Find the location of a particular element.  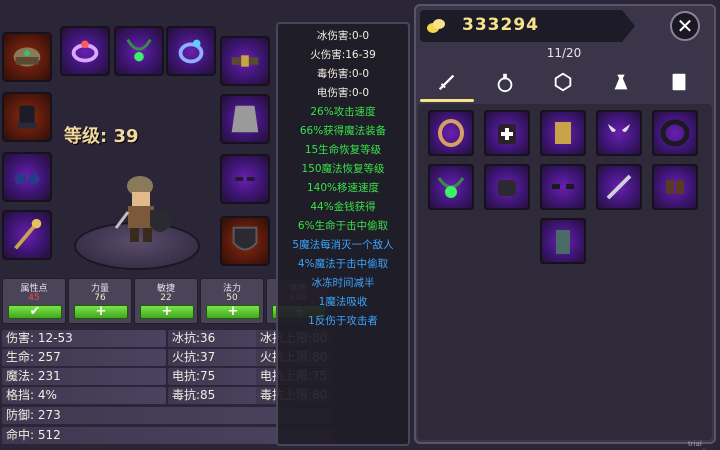

gauntlet-icon is located at coordinates (675, 187).